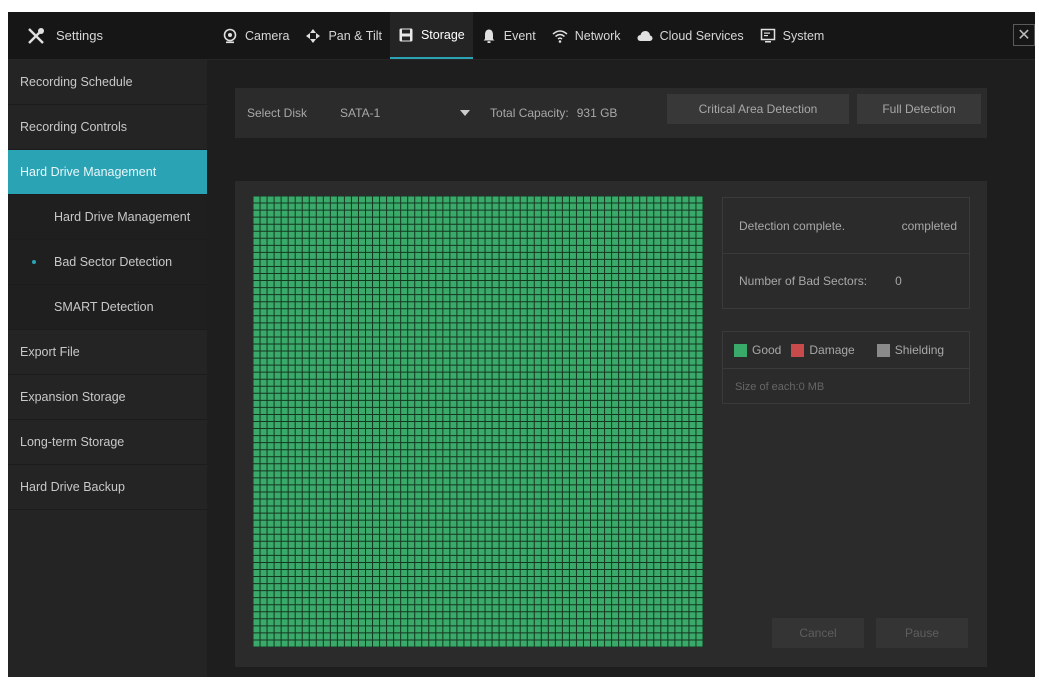 The image size is (1039, 684). What do you see at coordinates (355, 35) in the screenshot?
I see `tab-pan-tilt-label: Pan & Tilt` at bounding box center [355, 35].